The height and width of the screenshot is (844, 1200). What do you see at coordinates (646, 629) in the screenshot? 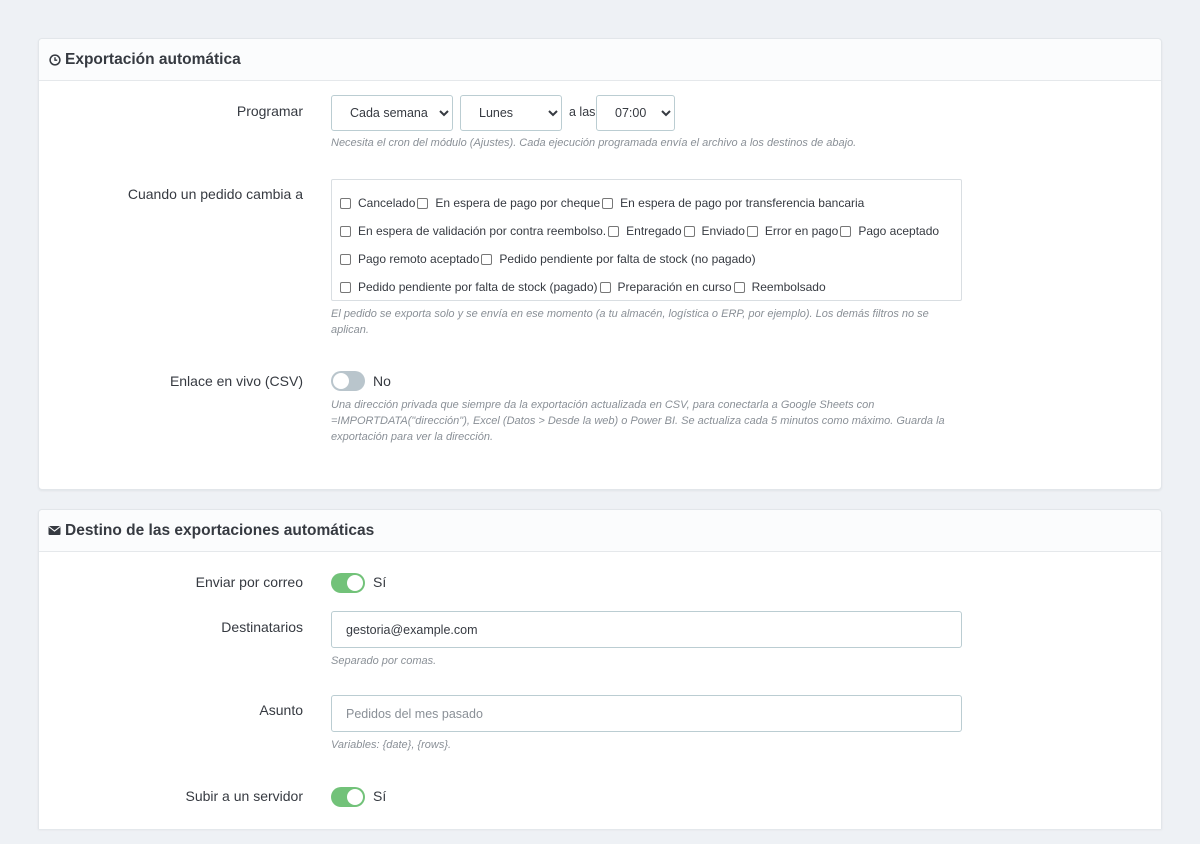
I see `recipients-input` at bounding box center [646, 629].